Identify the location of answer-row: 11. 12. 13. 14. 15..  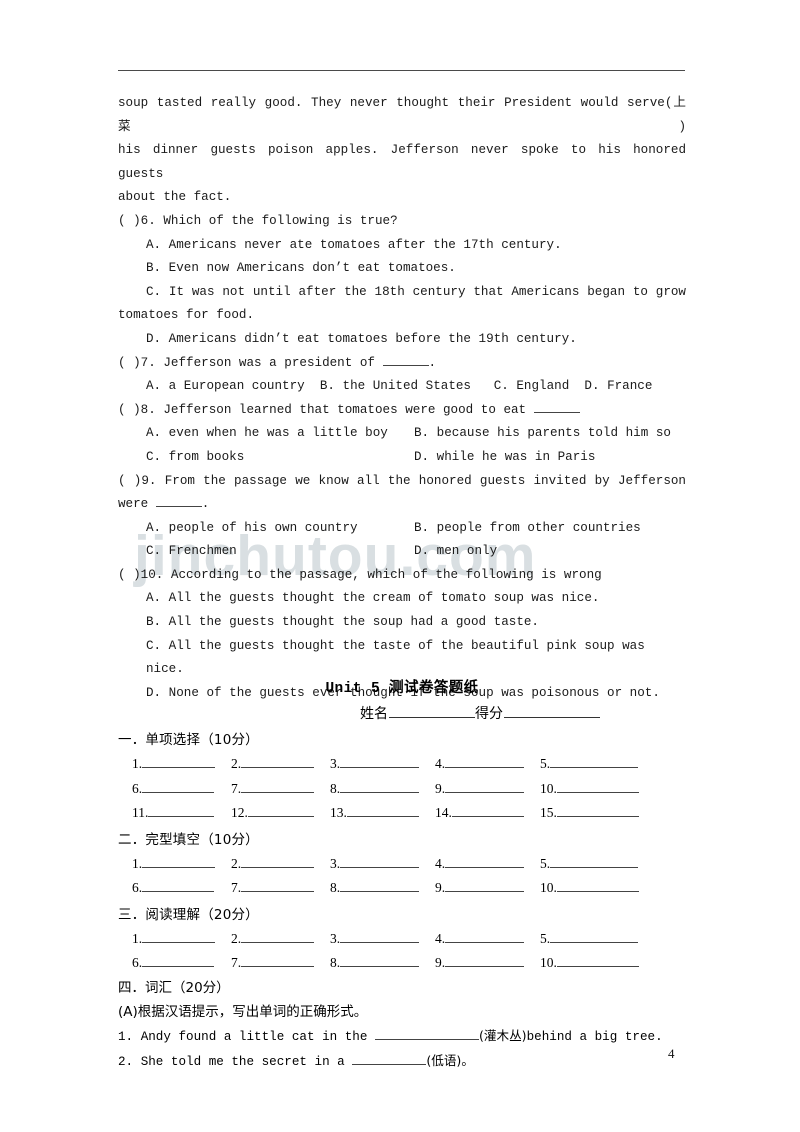
(402, 813).